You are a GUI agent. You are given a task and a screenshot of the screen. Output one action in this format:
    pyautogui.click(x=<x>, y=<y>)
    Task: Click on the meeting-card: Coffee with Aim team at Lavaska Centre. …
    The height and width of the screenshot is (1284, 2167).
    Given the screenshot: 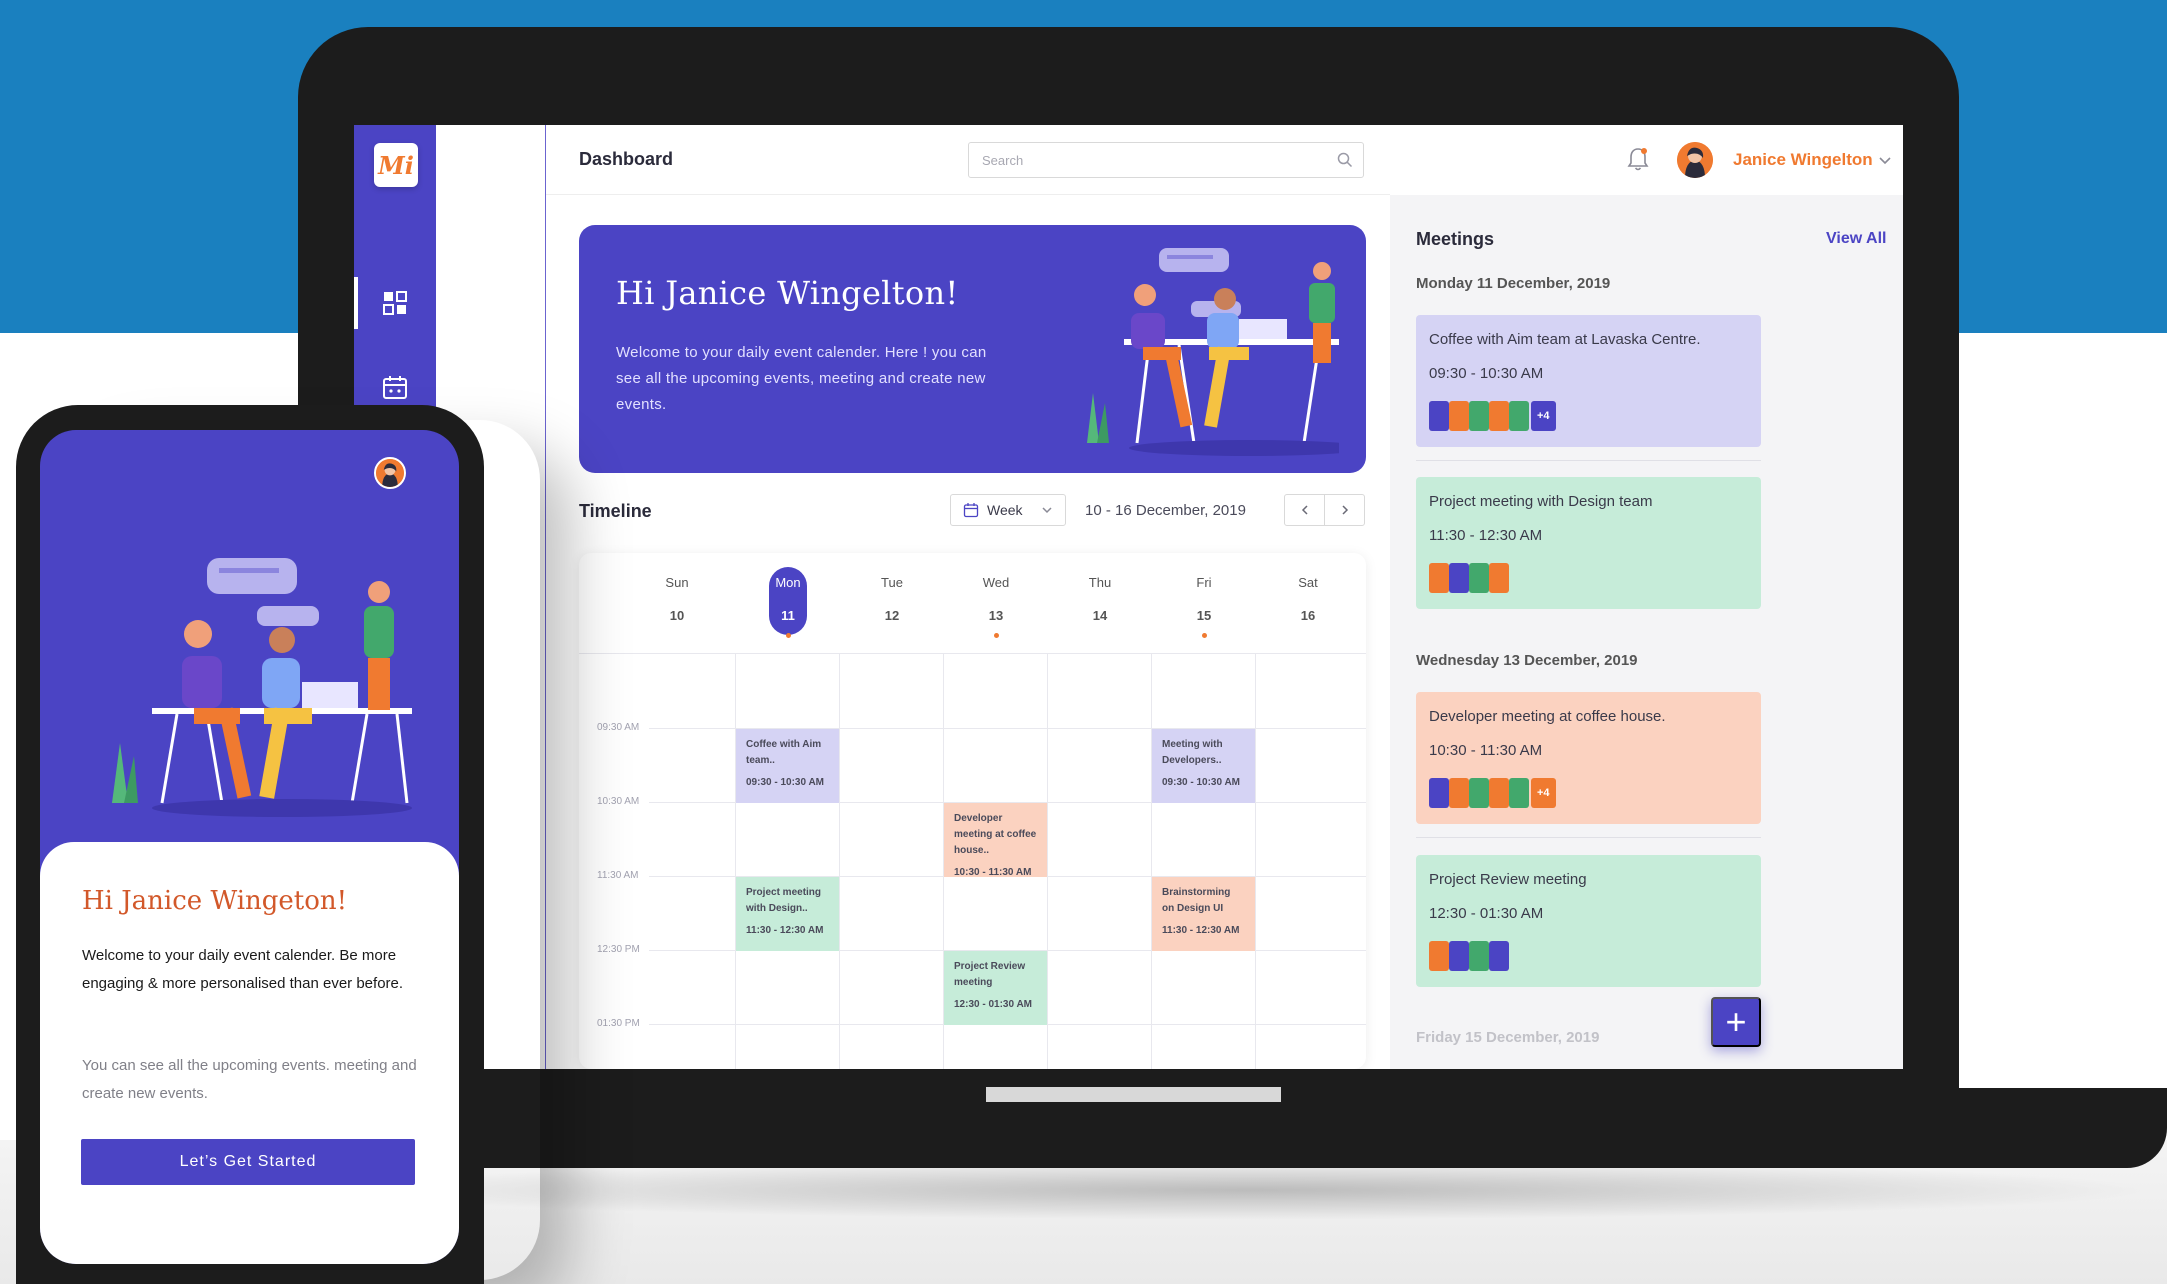 What is the action you would take?
    pyautogui.click(x=1588, y=381)
    